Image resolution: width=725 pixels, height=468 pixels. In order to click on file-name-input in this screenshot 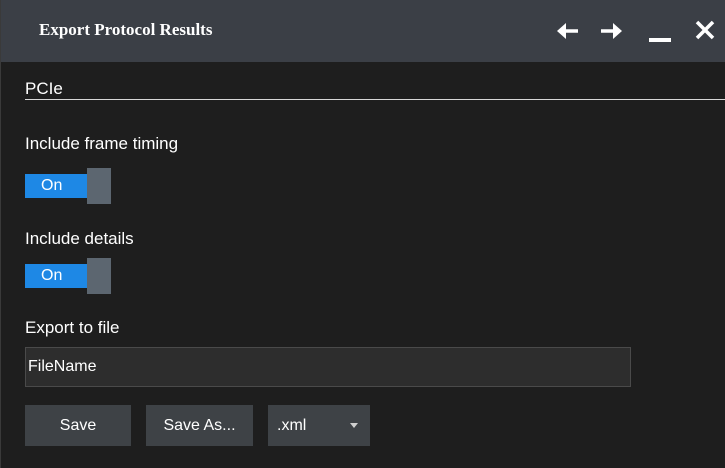, I will do `click(328, 367)`.